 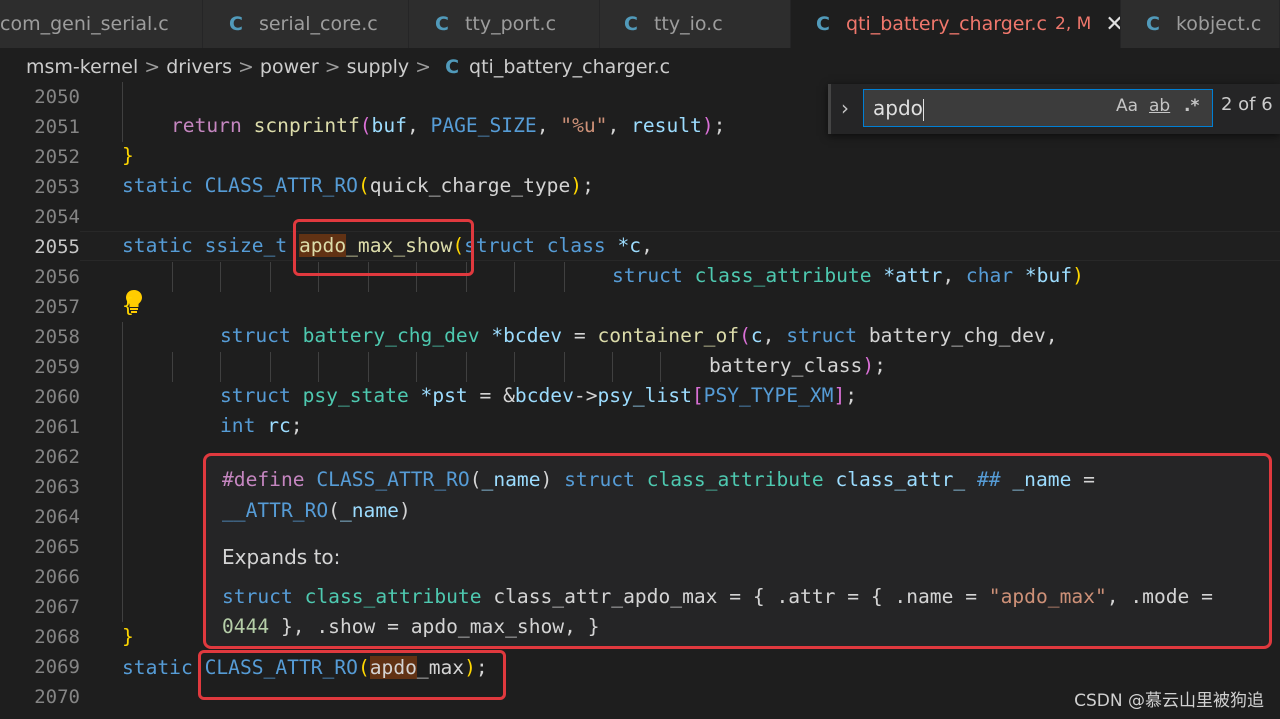 What do you see at coordinates (1159, 106) in the screenshot?
I see `whole-word-icon: ab` at bounding box center [1159, 106].